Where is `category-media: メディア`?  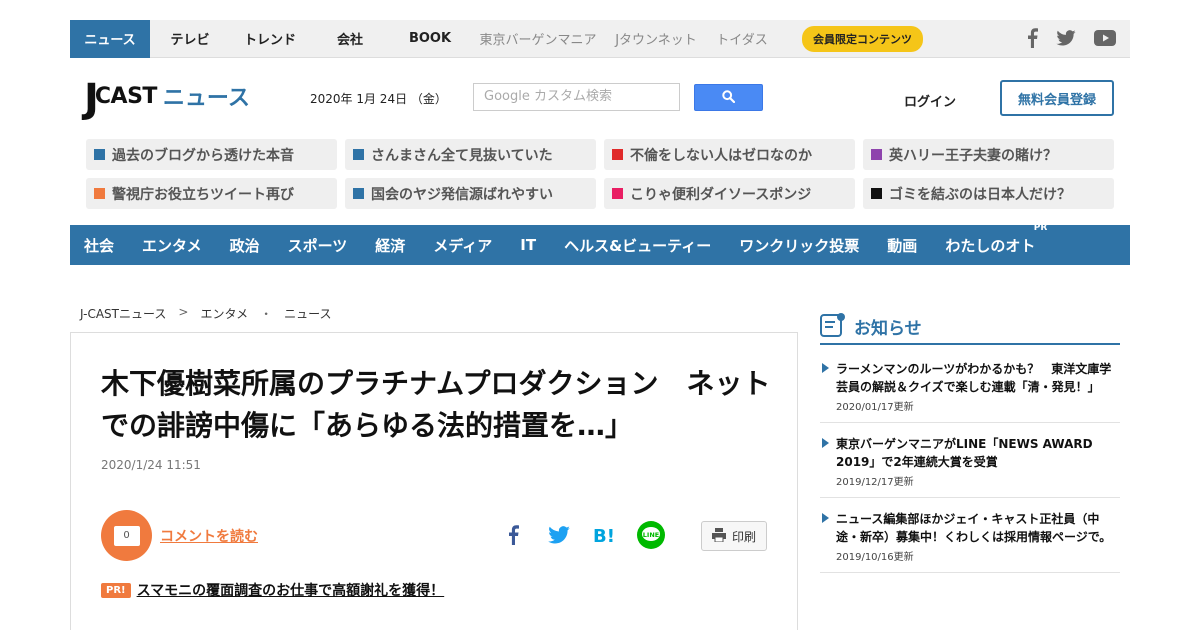 category-media: メディア is located at coordinates (462, 245).